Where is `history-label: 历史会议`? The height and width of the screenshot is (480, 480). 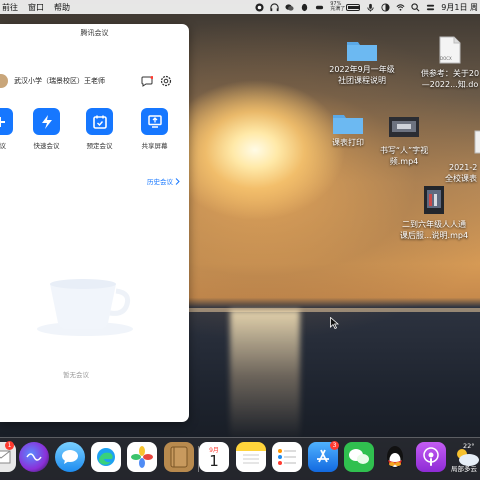
history-label: 历史会议 is located at coordinates (160, 182).